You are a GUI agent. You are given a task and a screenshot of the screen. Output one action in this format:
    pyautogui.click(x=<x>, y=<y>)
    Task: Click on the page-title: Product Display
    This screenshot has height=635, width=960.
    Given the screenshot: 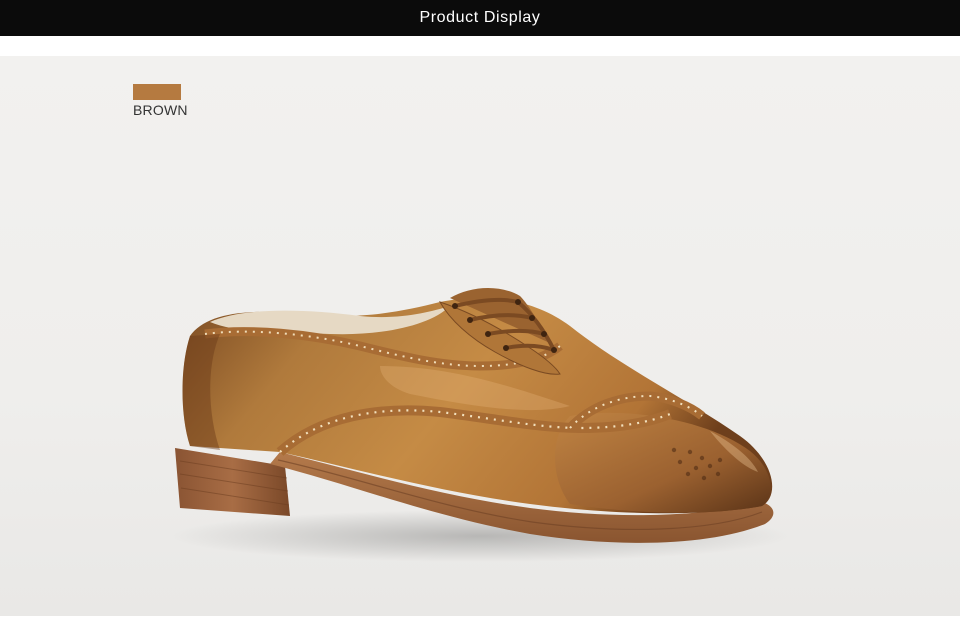 What is the action you would take?
    pyautogui.click(x=480, y=17)
    